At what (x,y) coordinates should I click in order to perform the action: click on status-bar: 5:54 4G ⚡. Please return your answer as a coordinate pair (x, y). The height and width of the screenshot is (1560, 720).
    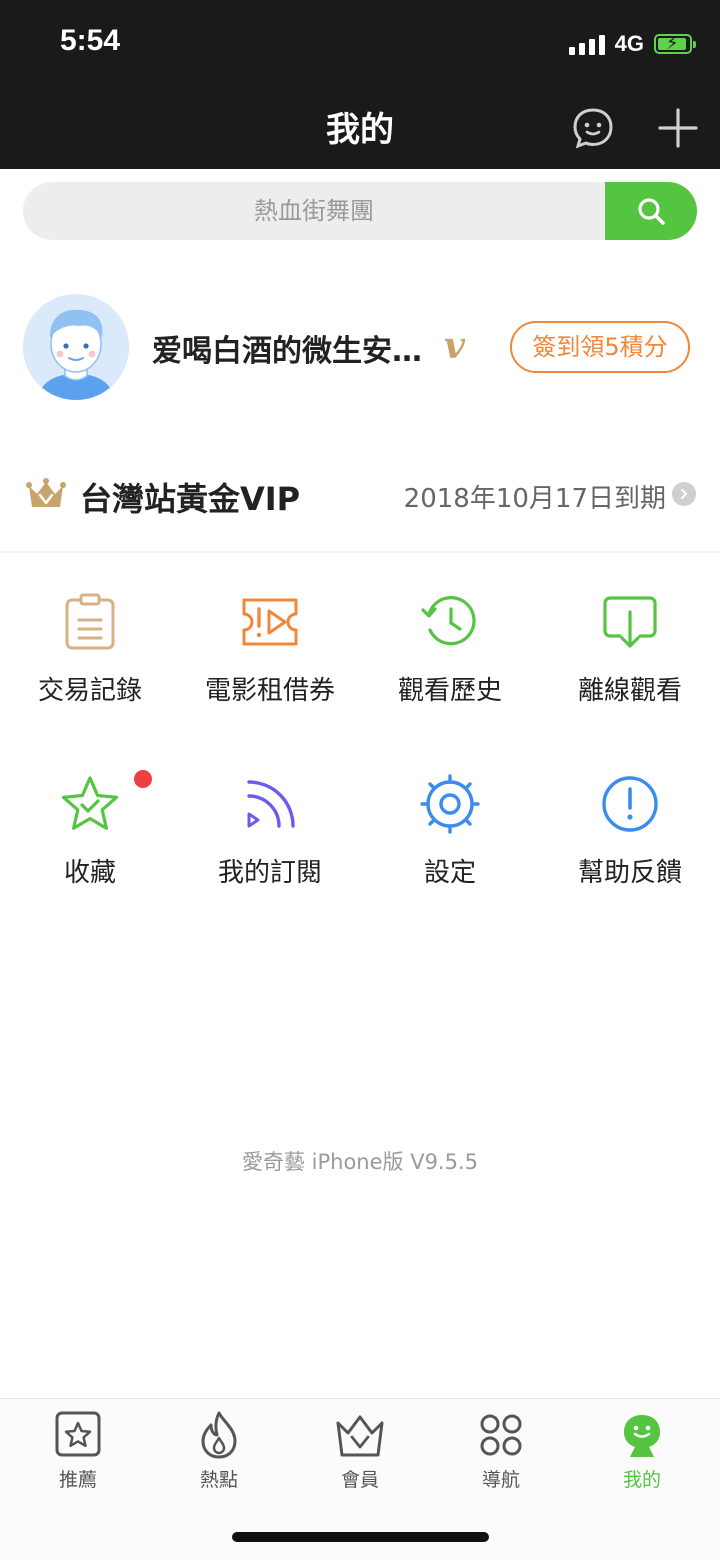
    Looking at the image, I should click on (360, 44).